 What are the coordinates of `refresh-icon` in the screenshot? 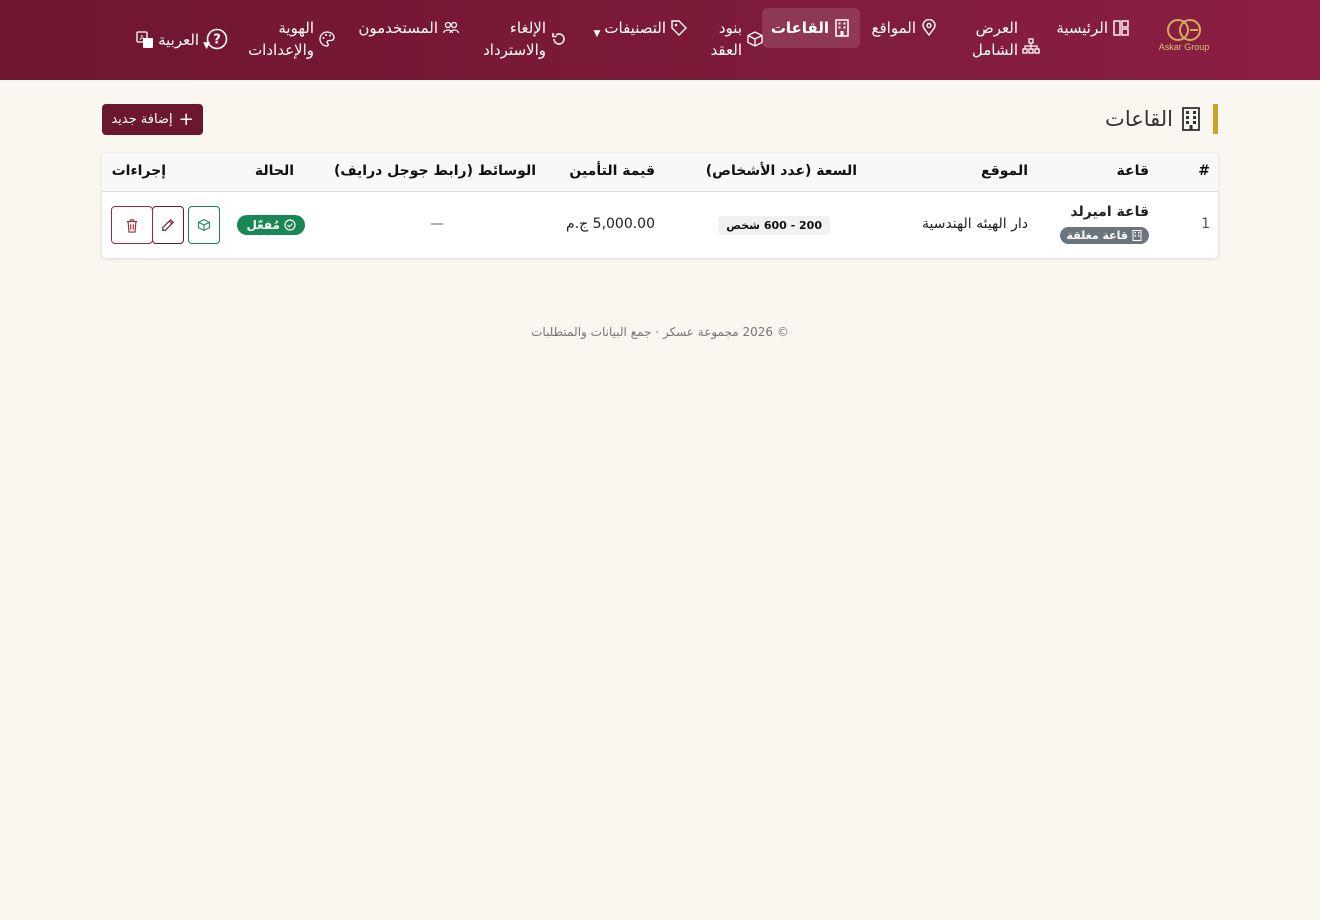 It's located at (558, 39).